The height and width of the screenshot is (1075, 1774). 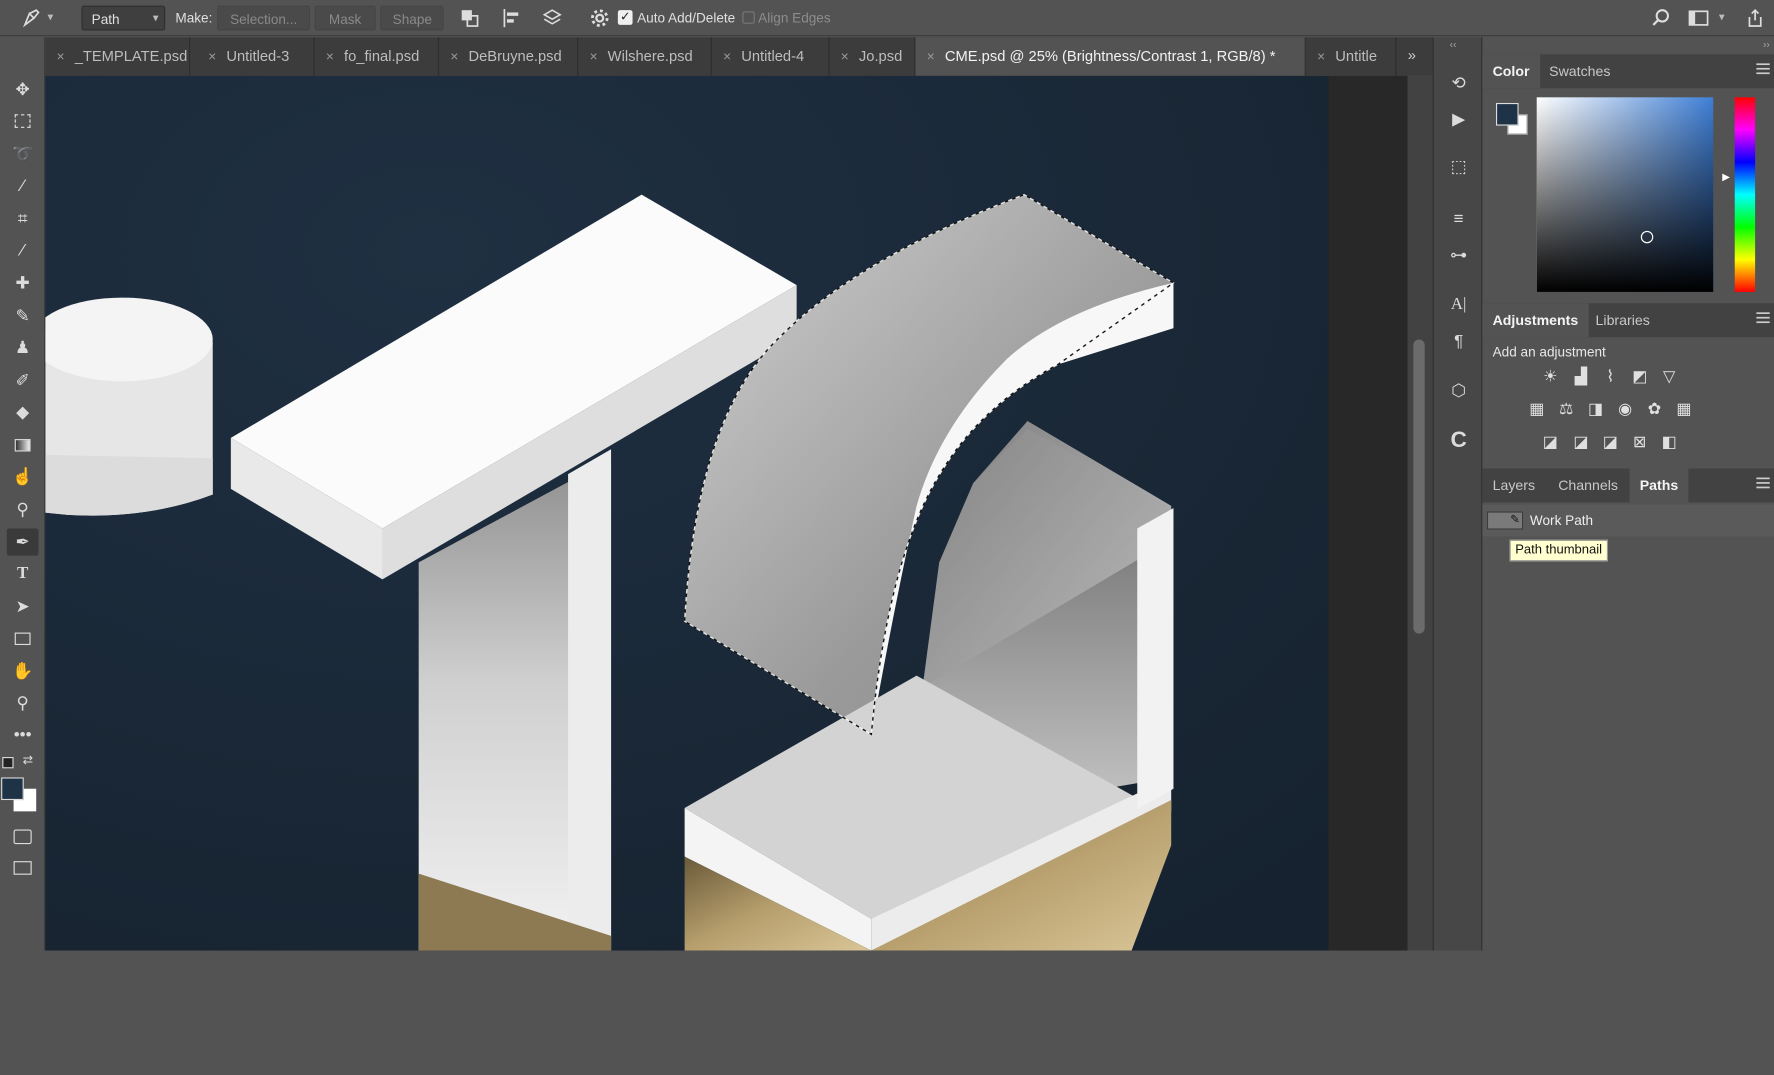 What do you see at coordinates (1745, 194) in the screenshot?
I see `hue-slider` at bounding box center [1745, 194].